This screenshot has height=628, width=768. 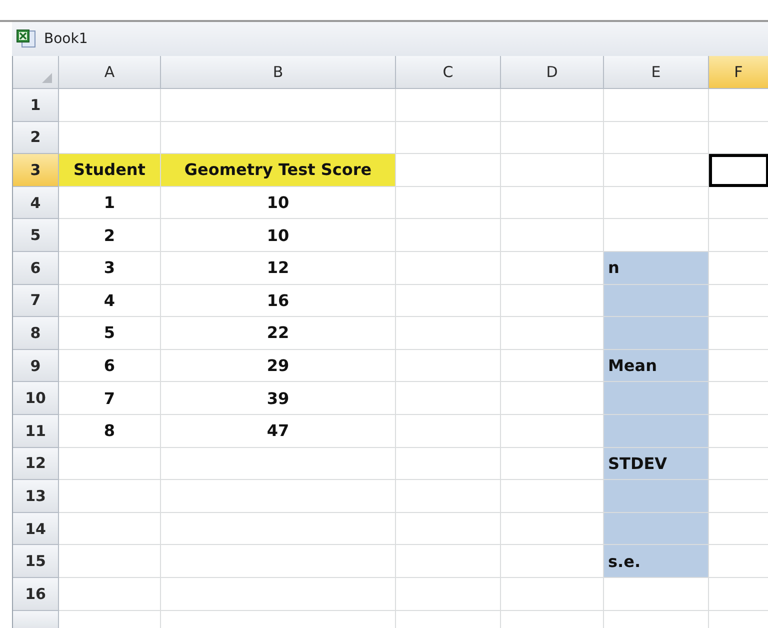 What do you see at coordinates (36, 268) in the screenshot?
I see `row-header: 6` at bounding box center [36, 268].